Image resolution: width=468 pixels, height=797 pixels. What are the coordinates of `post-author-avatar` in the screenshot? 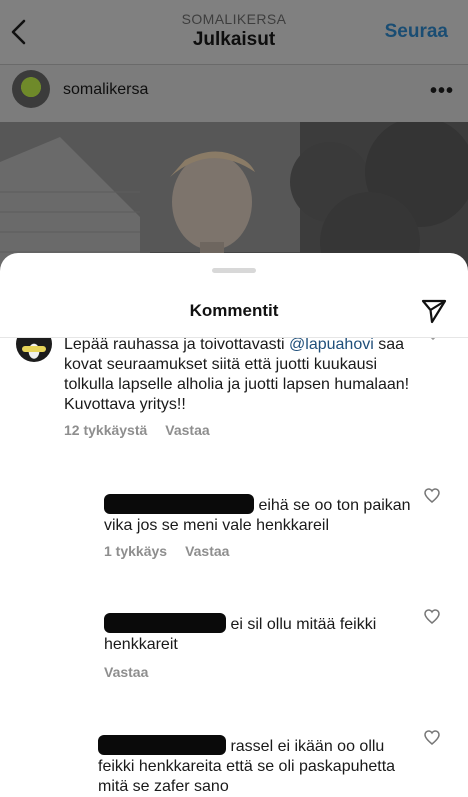 It's located at (31, 89).